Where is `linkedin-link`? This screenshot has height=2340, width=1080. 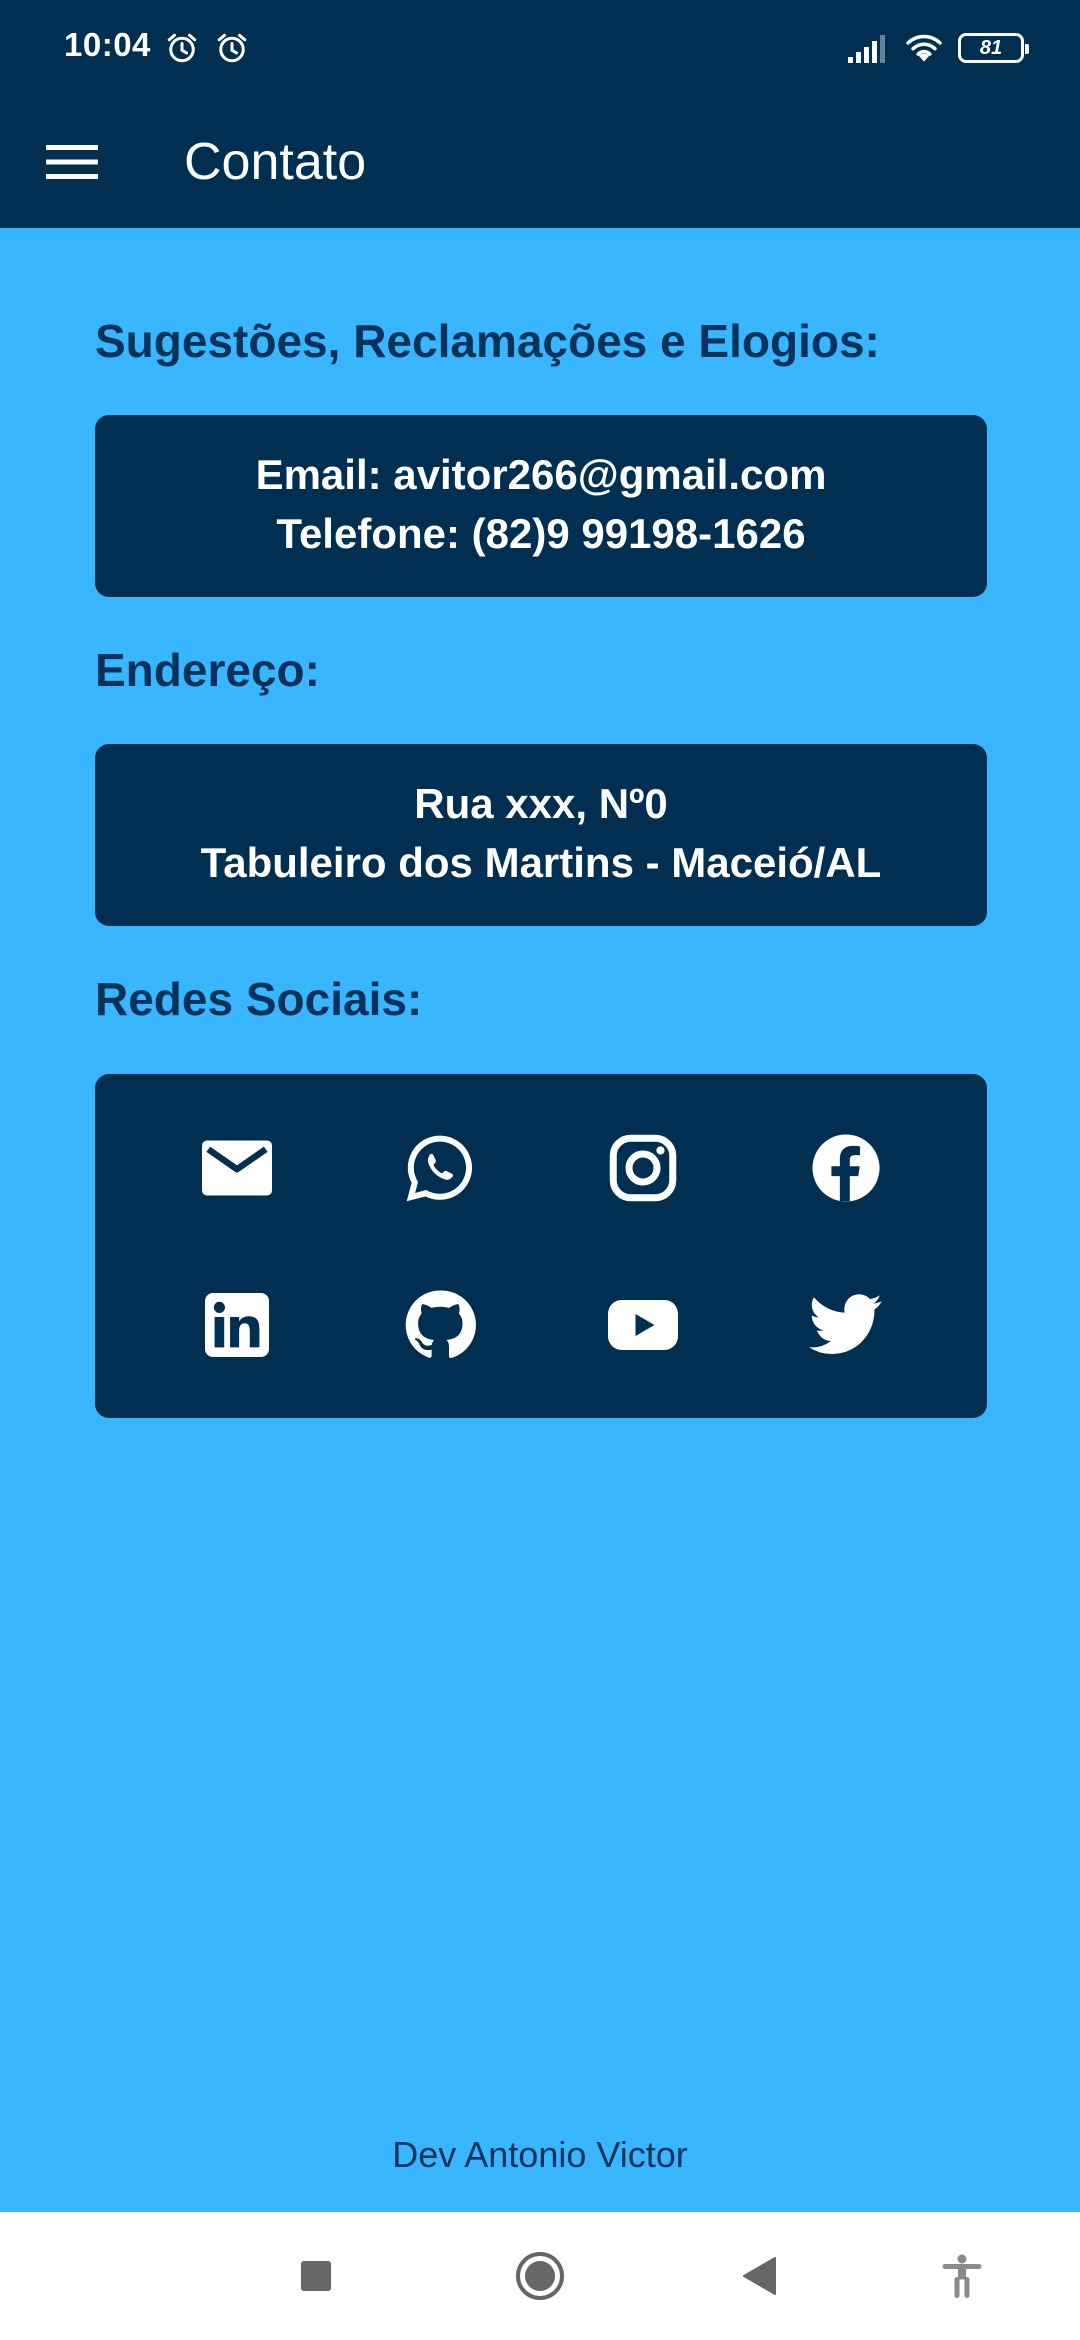
linkedin-link is located at coordinates (236, 1324).